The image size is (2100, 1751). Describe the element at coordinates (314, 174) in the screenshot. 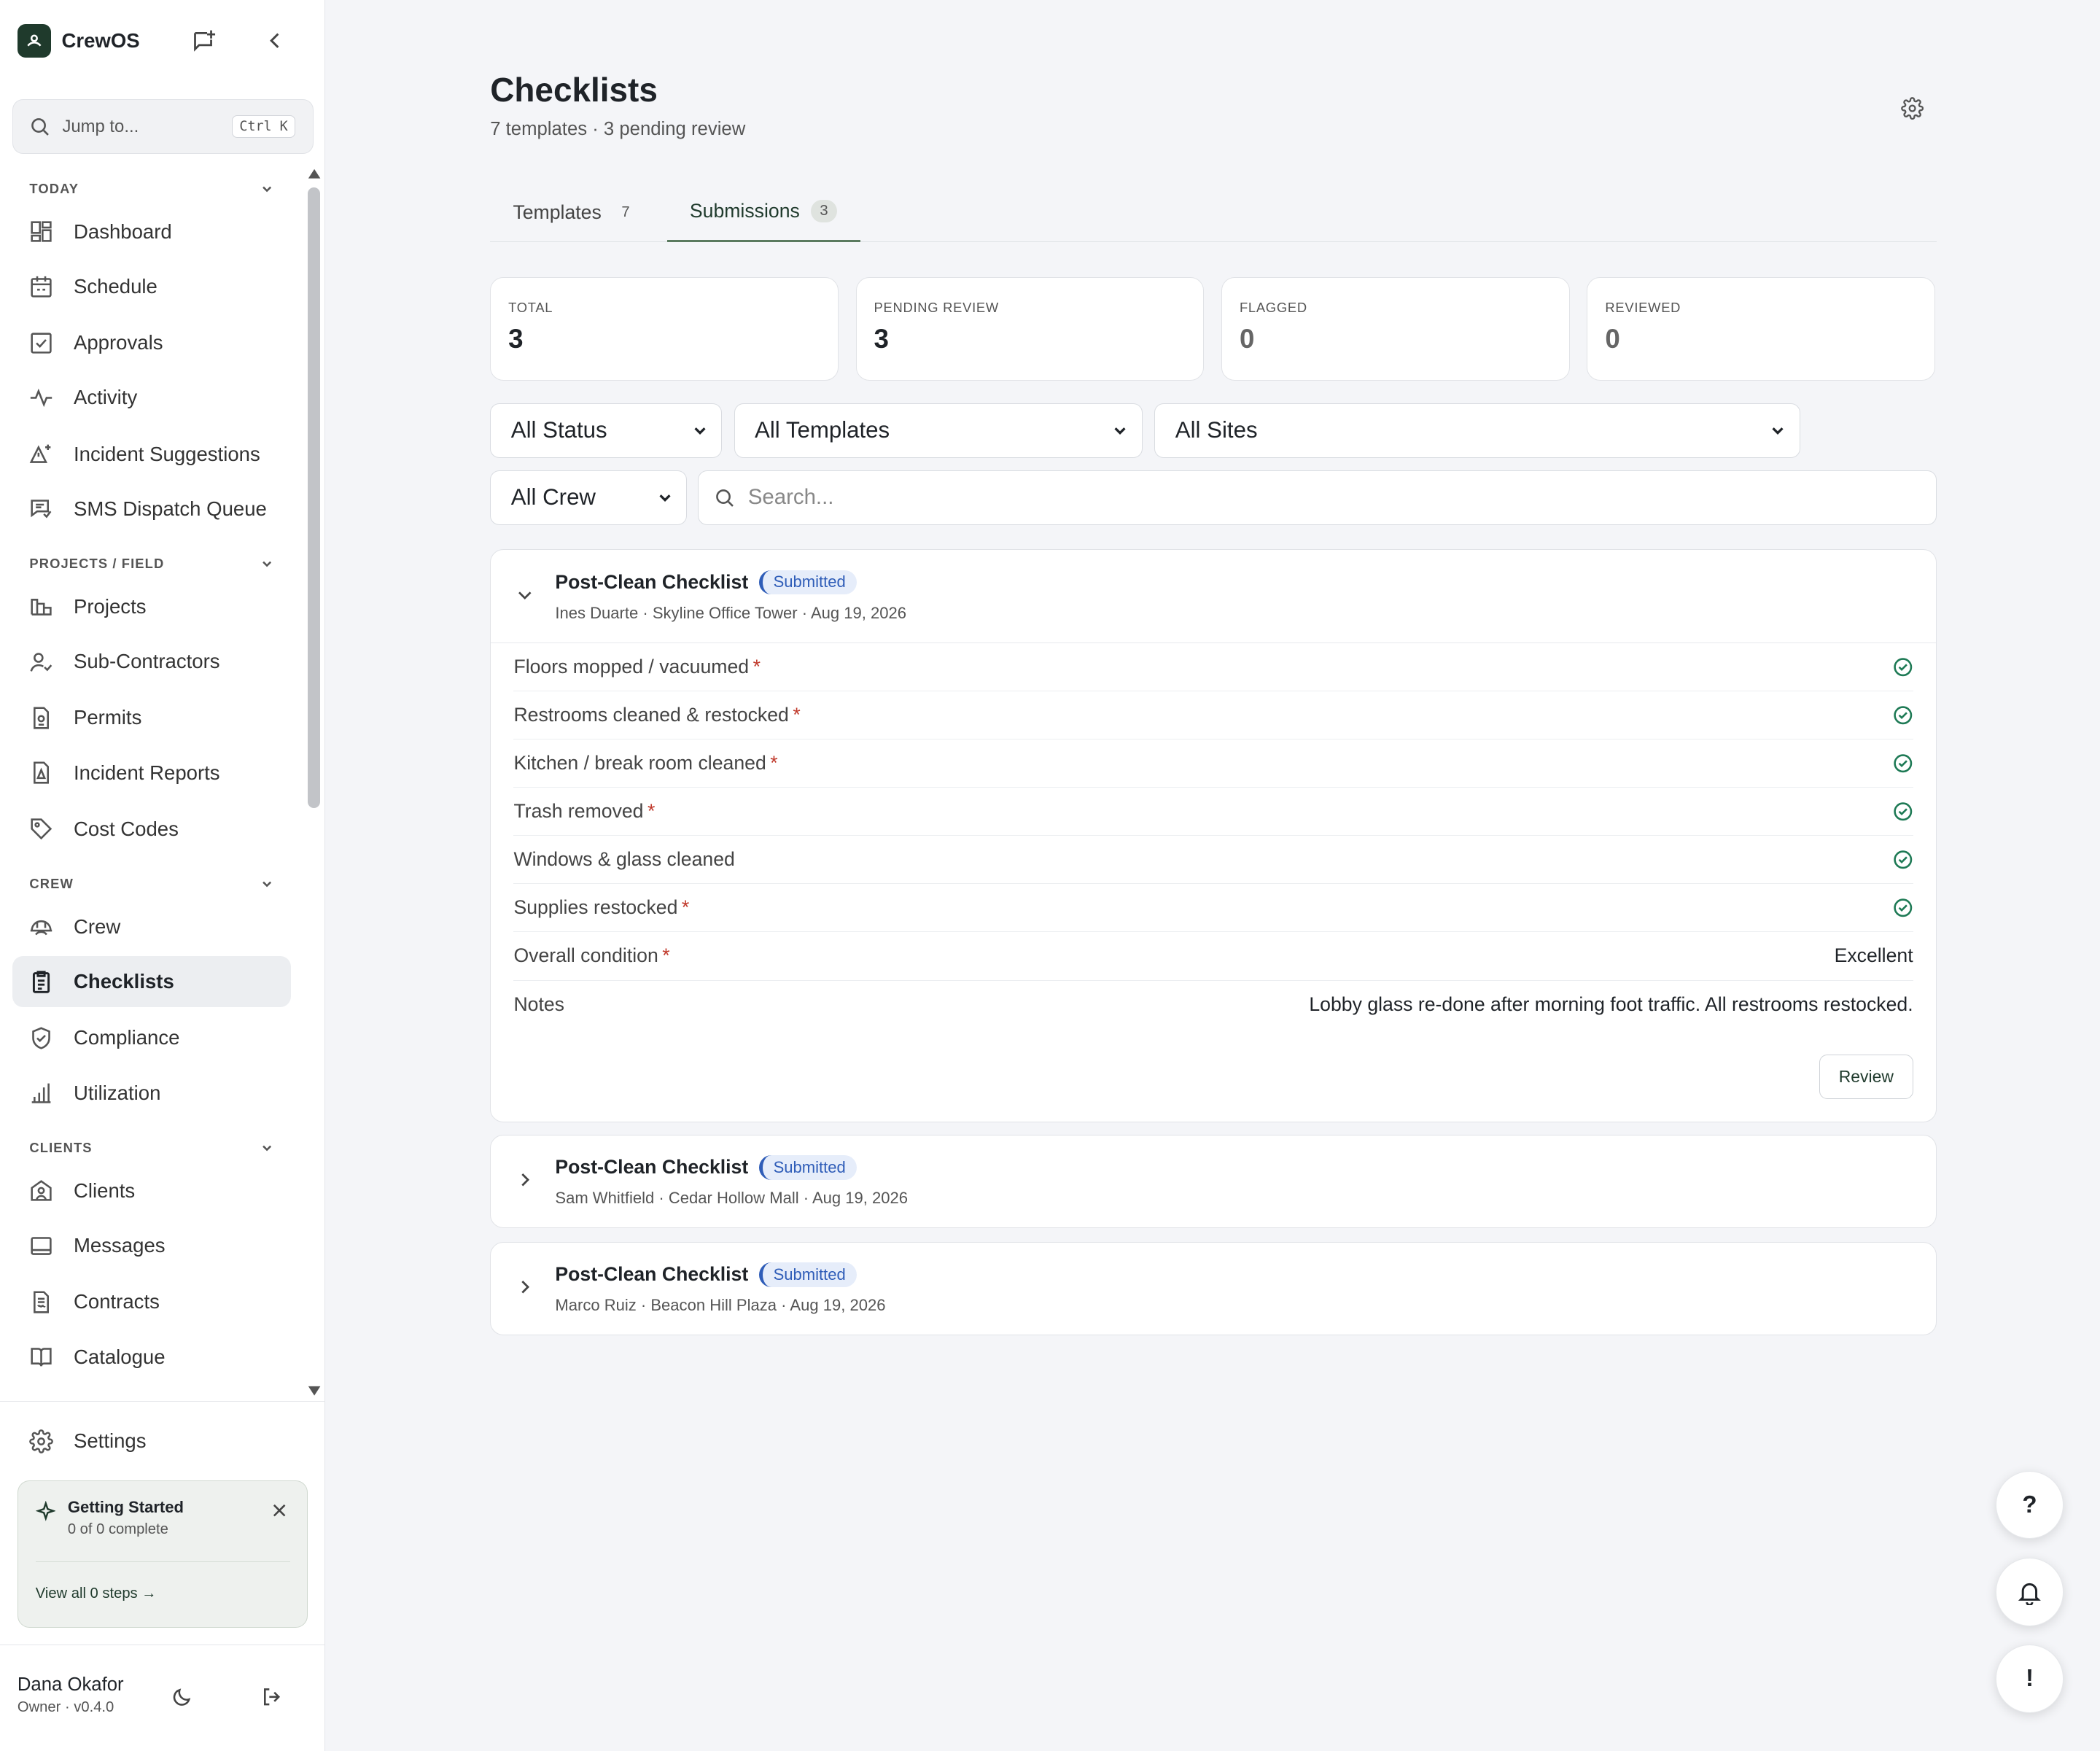

I see `scroll-up-arrow-icon` at that location.